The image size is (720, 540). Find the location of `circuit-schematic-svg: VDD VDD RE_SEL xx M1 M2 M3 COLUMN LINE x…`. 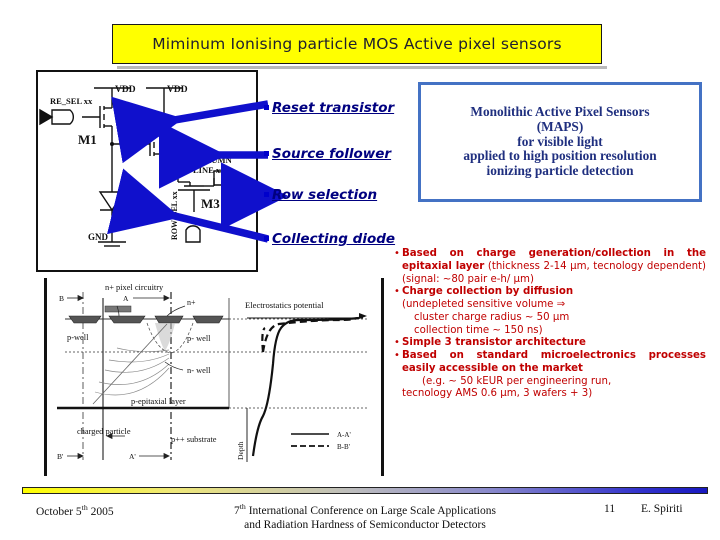

circuit-schematic-svg: VDD VDD RE_SEL xx M1 M2 M3 COLUMN LINE x… is located at coordinates (140, 166).